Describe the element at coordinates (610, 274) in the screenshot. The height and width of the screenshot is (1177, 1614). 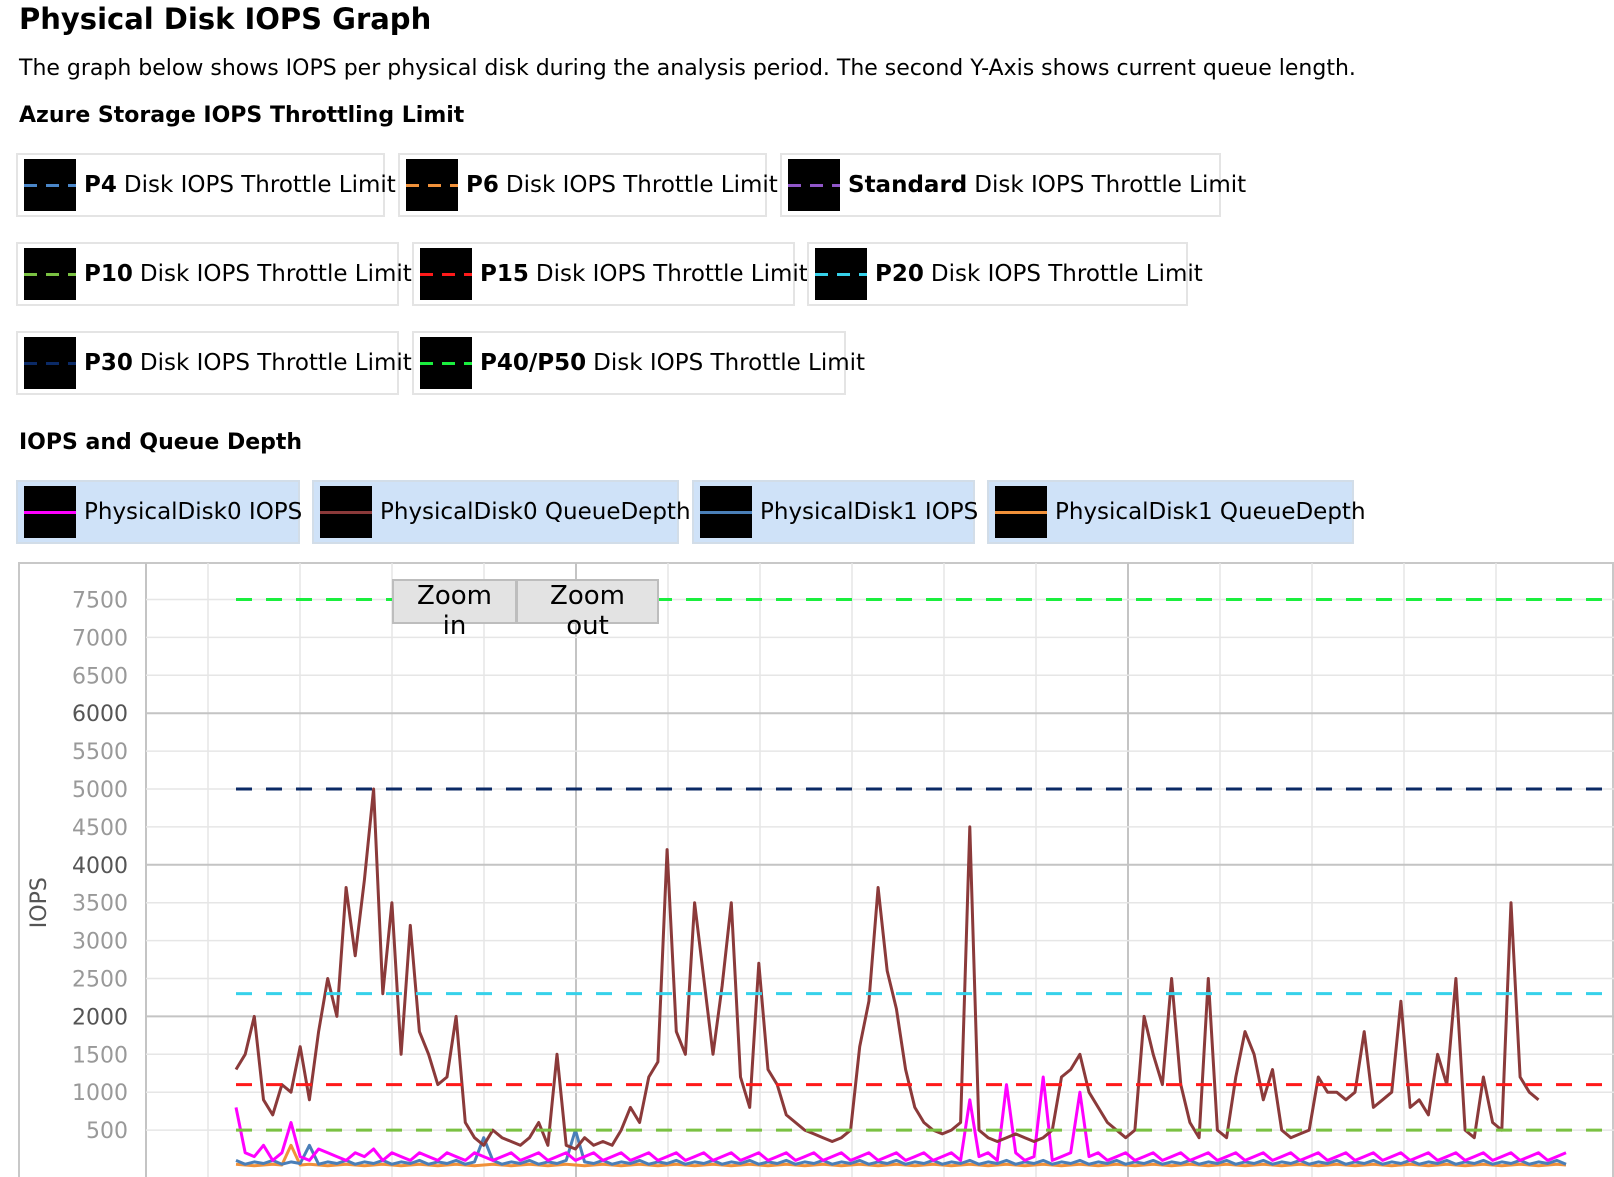
I see `legend-p15: P15 Disk IOPS Throttle Limit` at that location.